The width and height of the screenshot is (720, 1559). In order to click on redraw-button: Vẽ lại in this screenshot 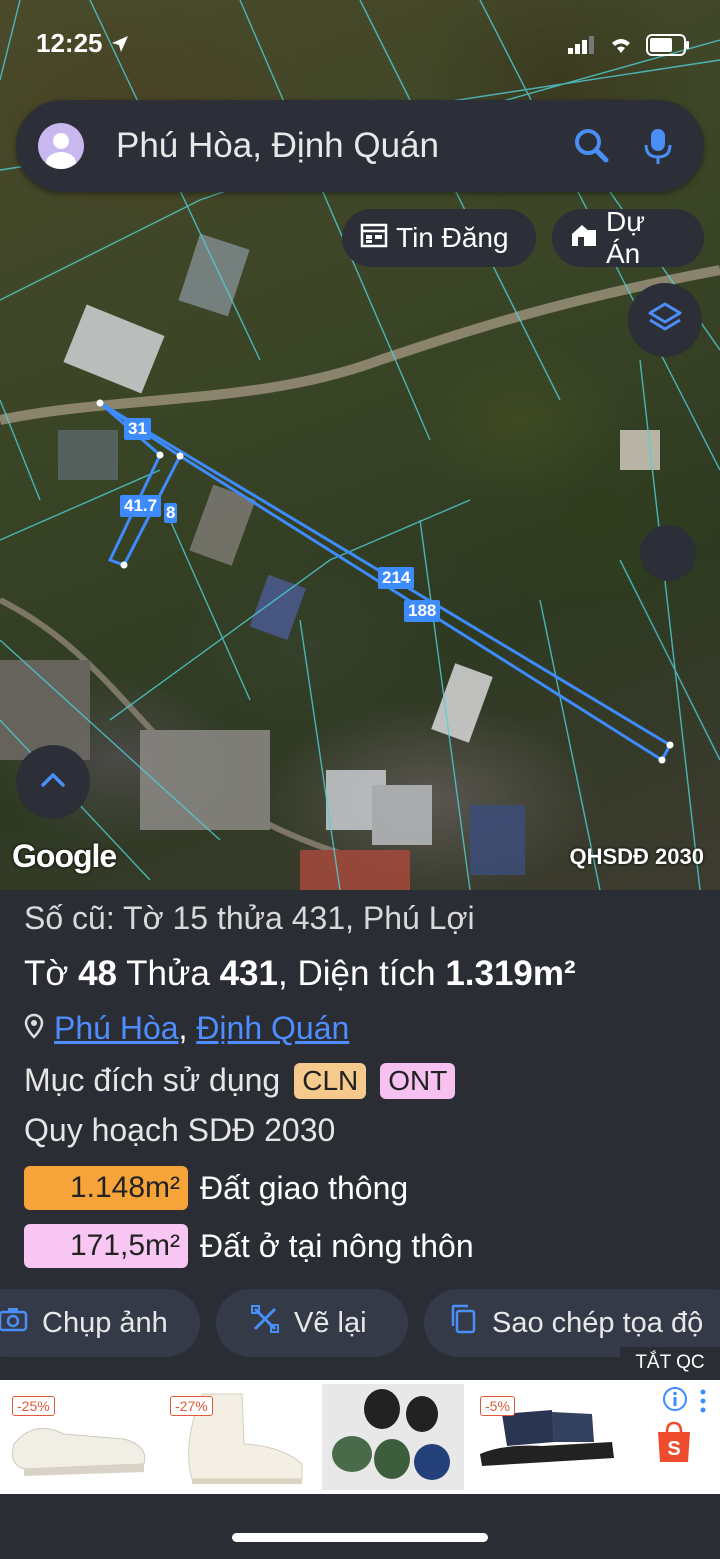, I will do `click(312, 1323)`.